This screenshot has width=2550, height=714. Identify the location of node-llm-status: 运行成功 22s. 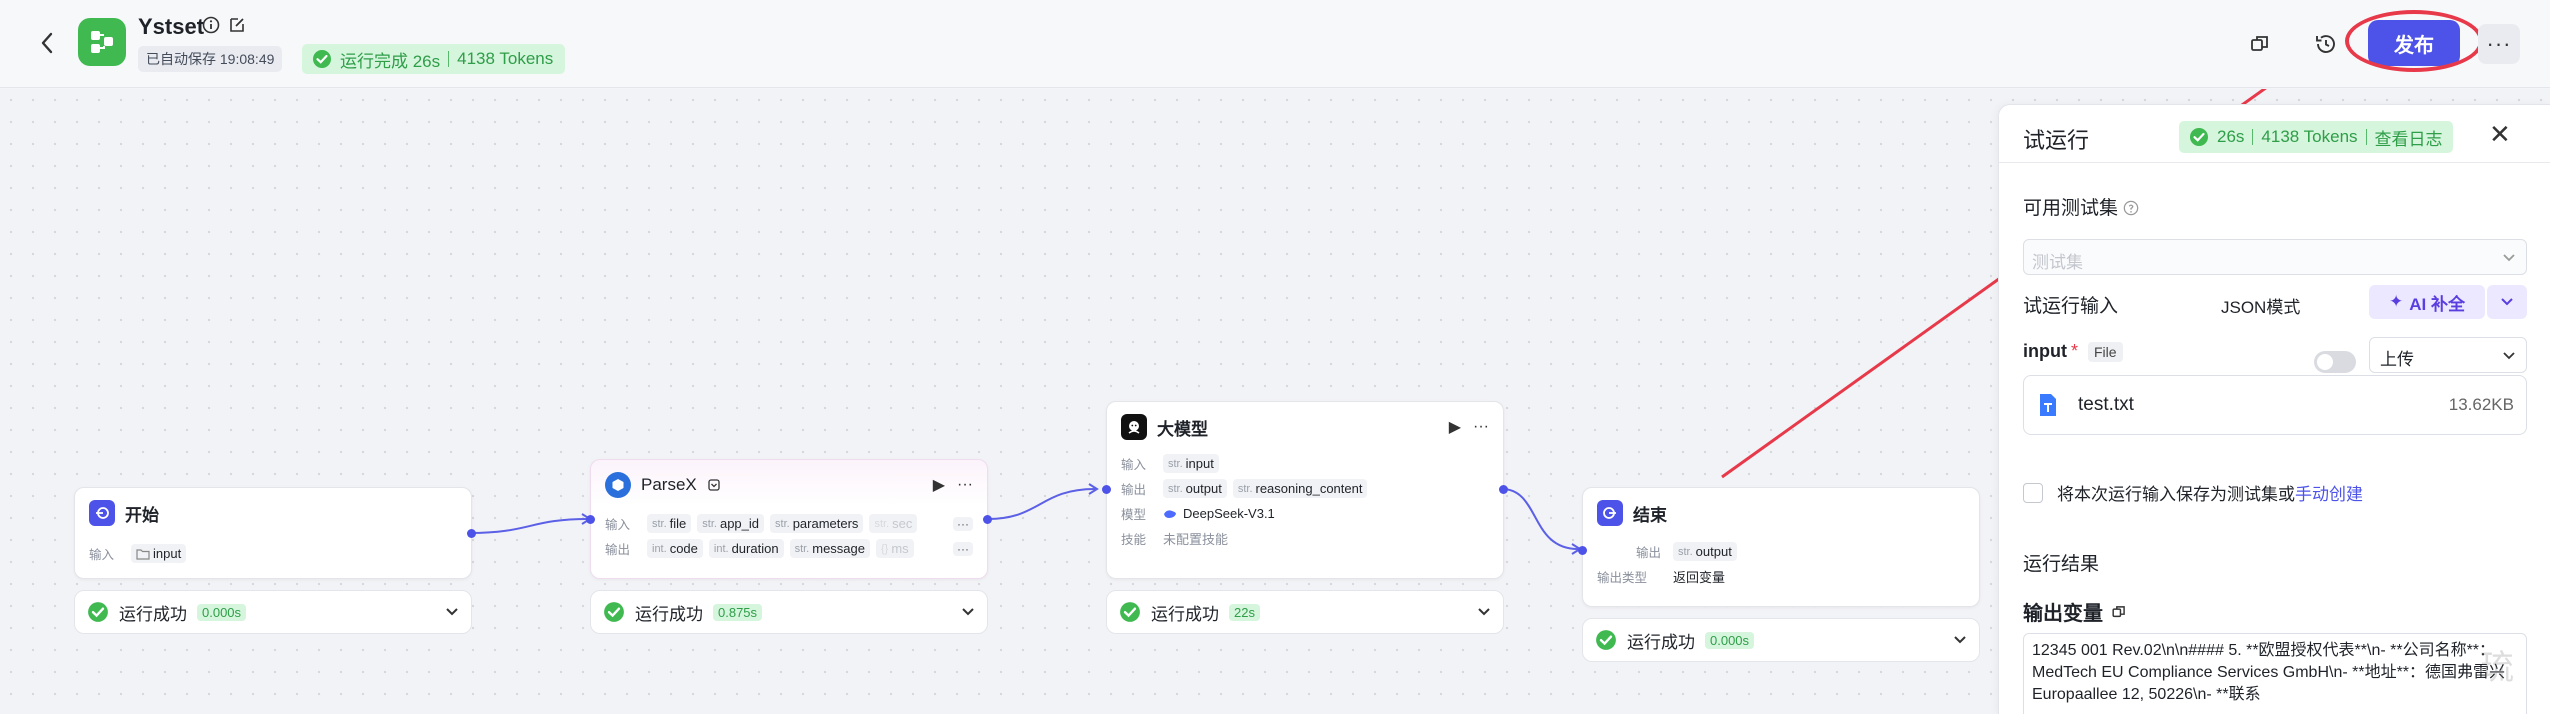
(1305, 612).